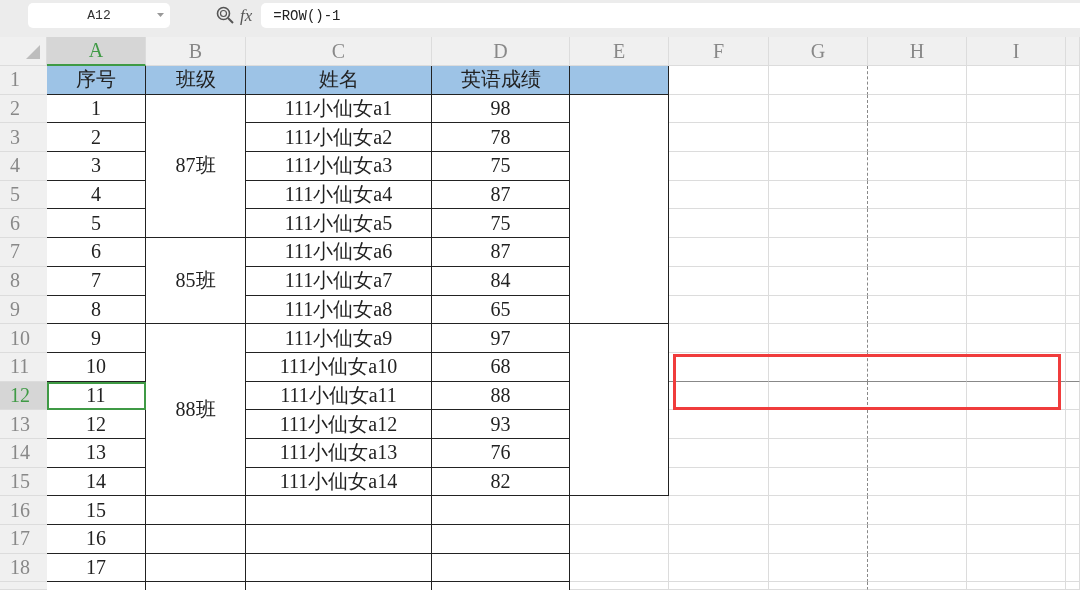 The image size is (1080, 590). Describe the element at coordinates (501, 338) in the screenshot. I see `table-cell: 97` at that location.